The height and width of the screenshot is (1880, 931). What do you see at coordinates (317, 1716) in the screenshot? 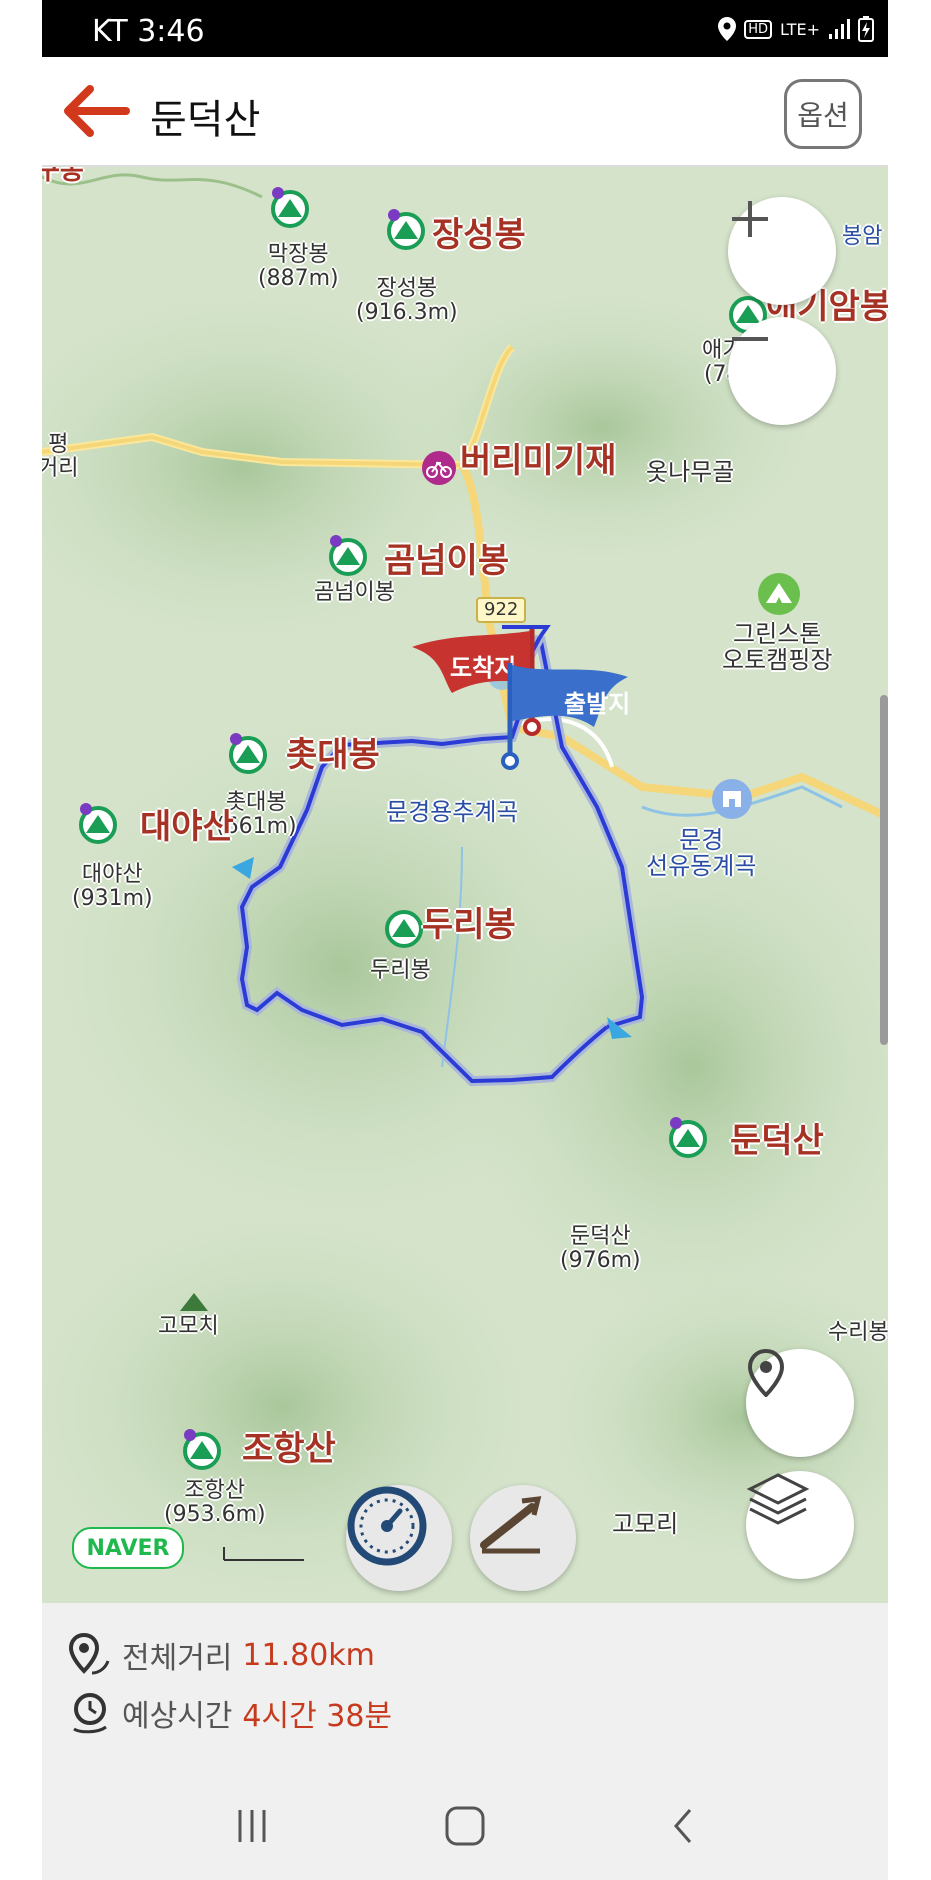
I see `time-value: 4시간 38분` at bounding box center [317, 1716].